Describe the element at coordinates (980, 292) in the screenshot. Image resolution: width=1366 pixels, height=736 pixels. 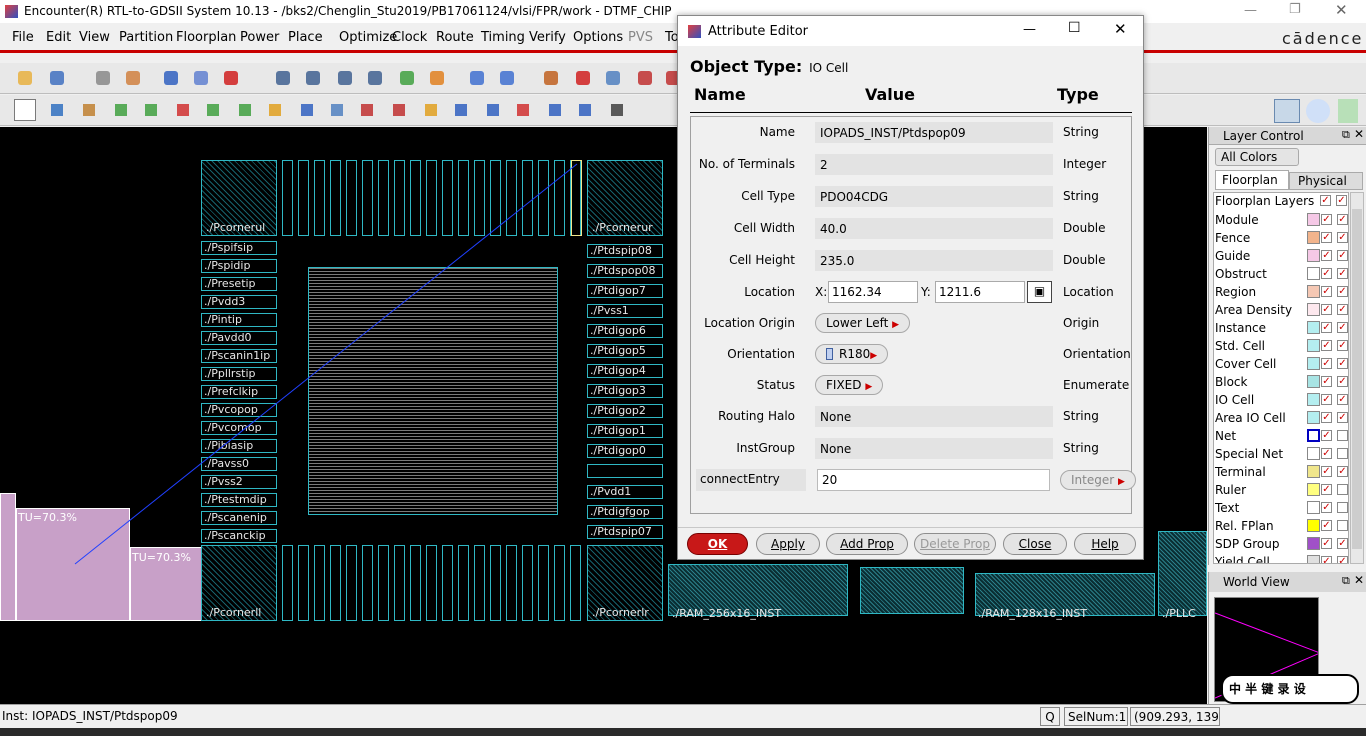
I see `location-y-field: 1211.6` at that location.